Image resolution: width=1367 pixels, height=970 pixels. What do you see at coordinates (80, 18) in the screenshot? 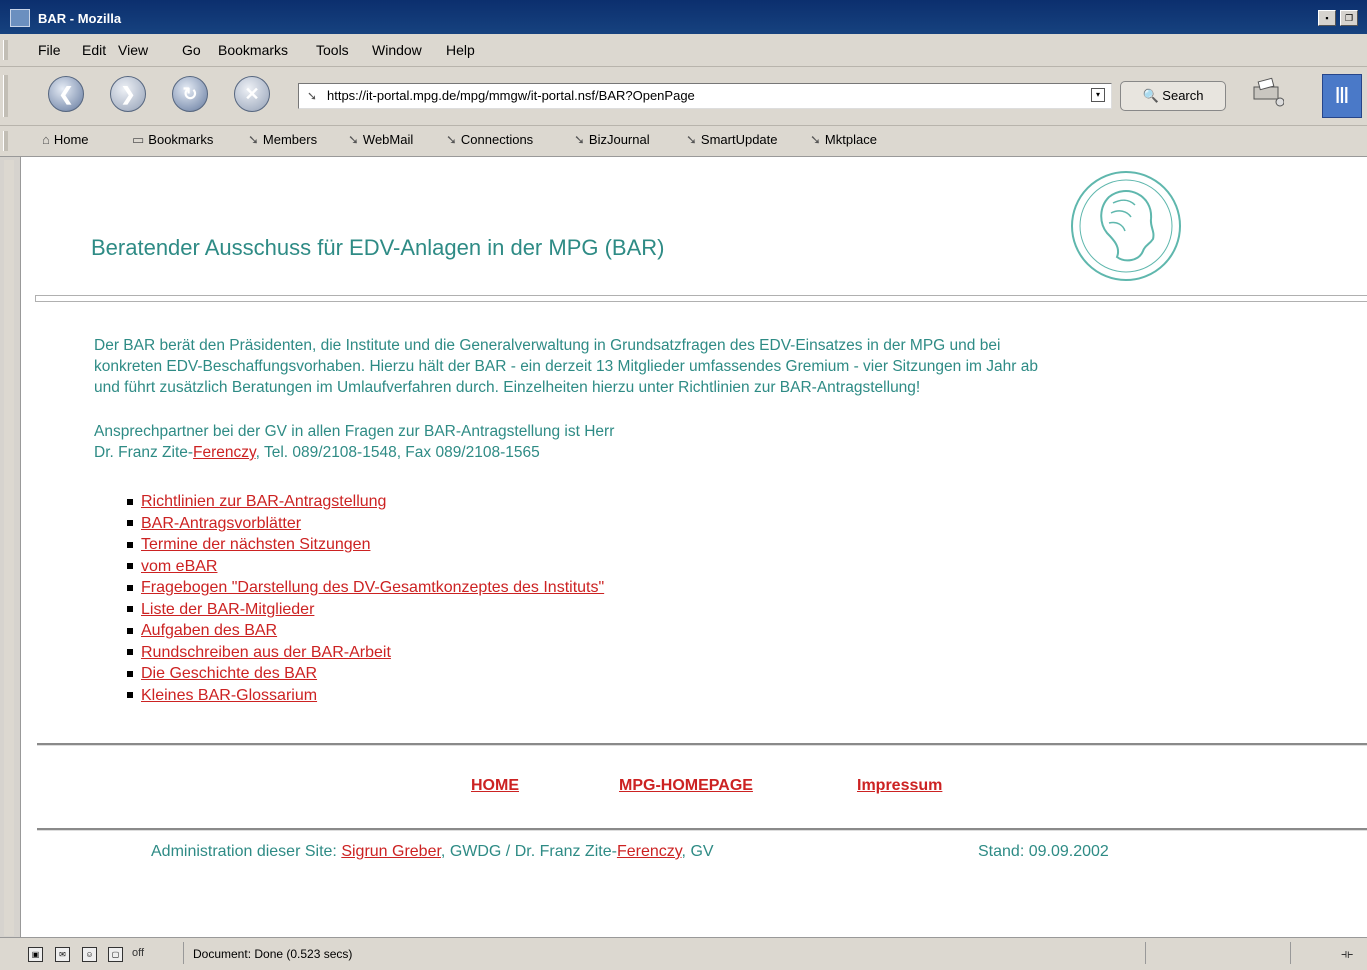
I see `window-title: BAR - Mozilla` at bounding box center [80, 18].